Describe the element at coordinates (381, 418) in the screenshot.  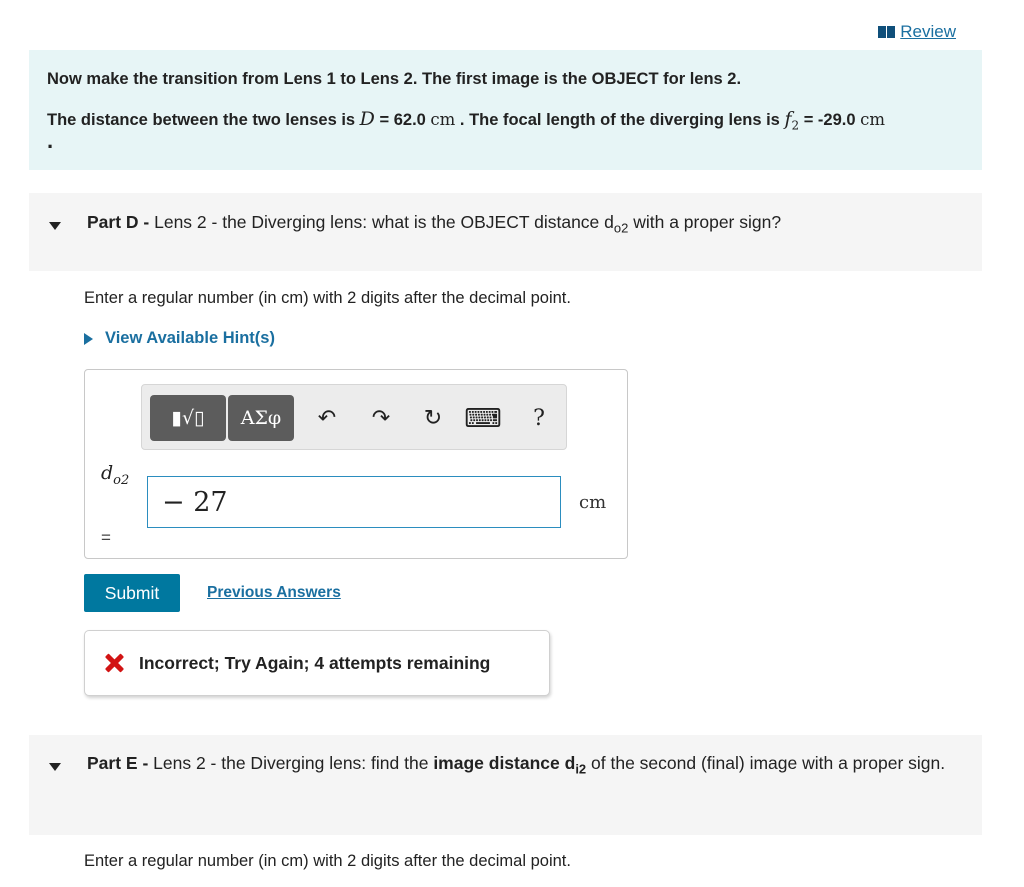
I see `redo-icon: ↷` at that location.